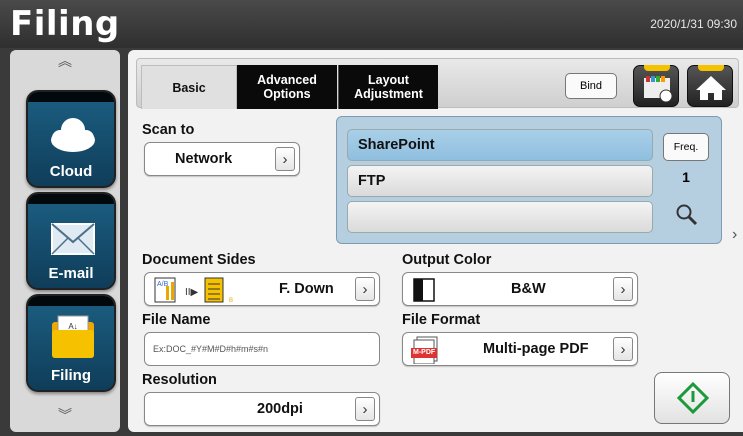 Image resolution: width=743 pixels, height=436 pixels. Describe the element at coordinates (65, 24) in the screenshot. I see `app-title: Filing` at that location.